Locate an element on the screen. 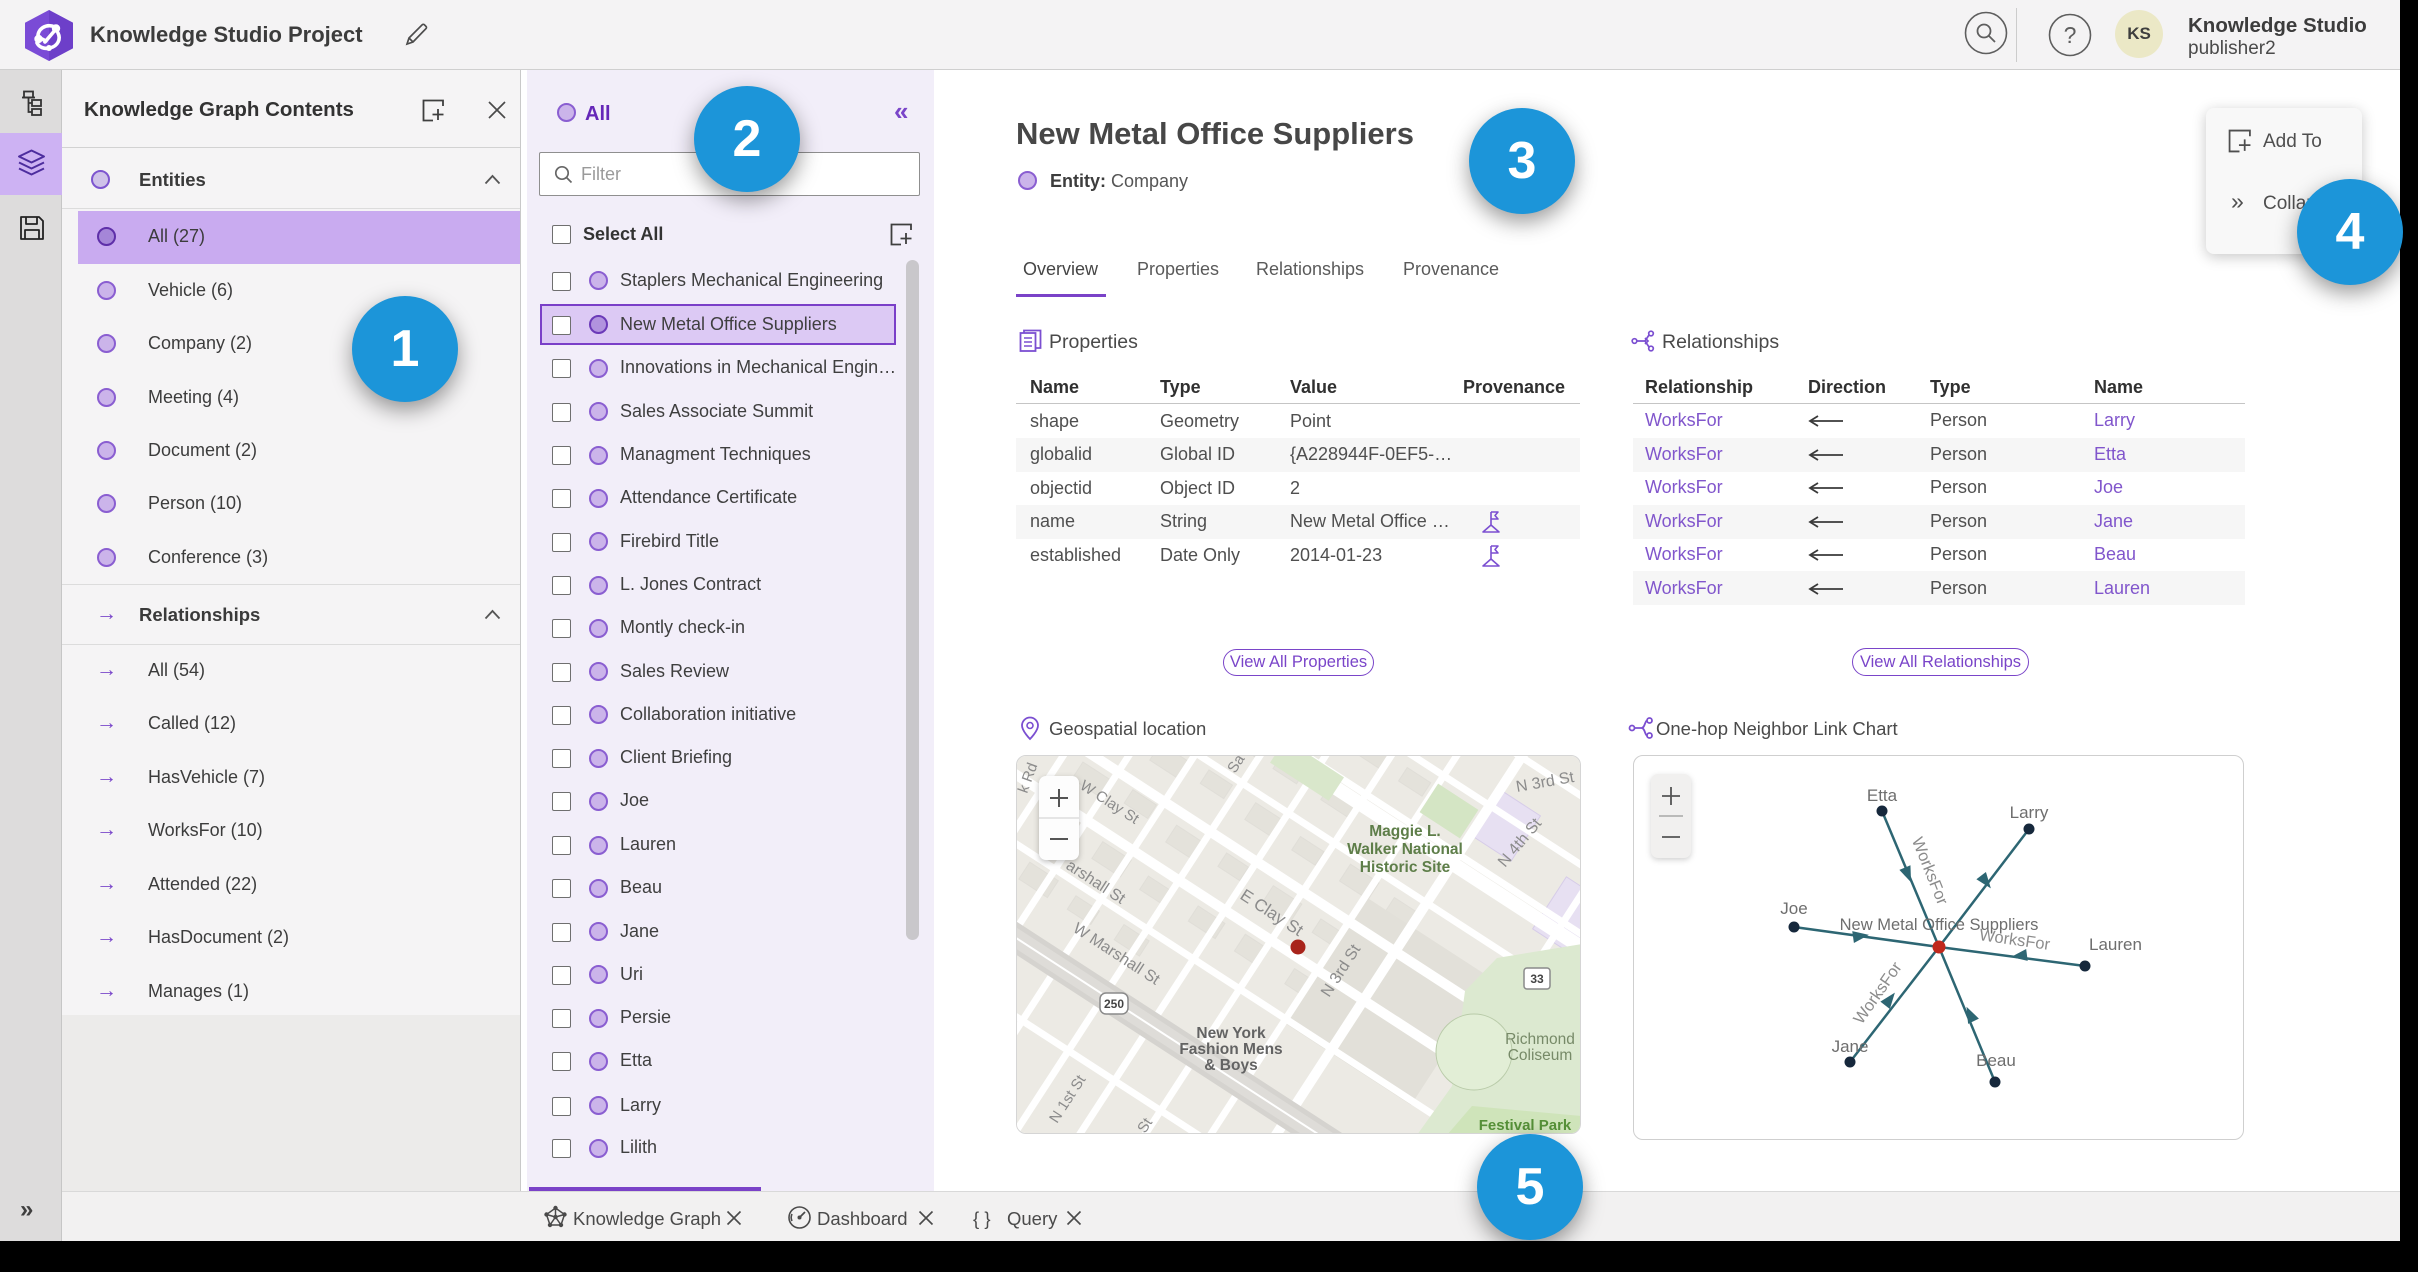  svg-text: Larry is located at coordinates (2029, 812).